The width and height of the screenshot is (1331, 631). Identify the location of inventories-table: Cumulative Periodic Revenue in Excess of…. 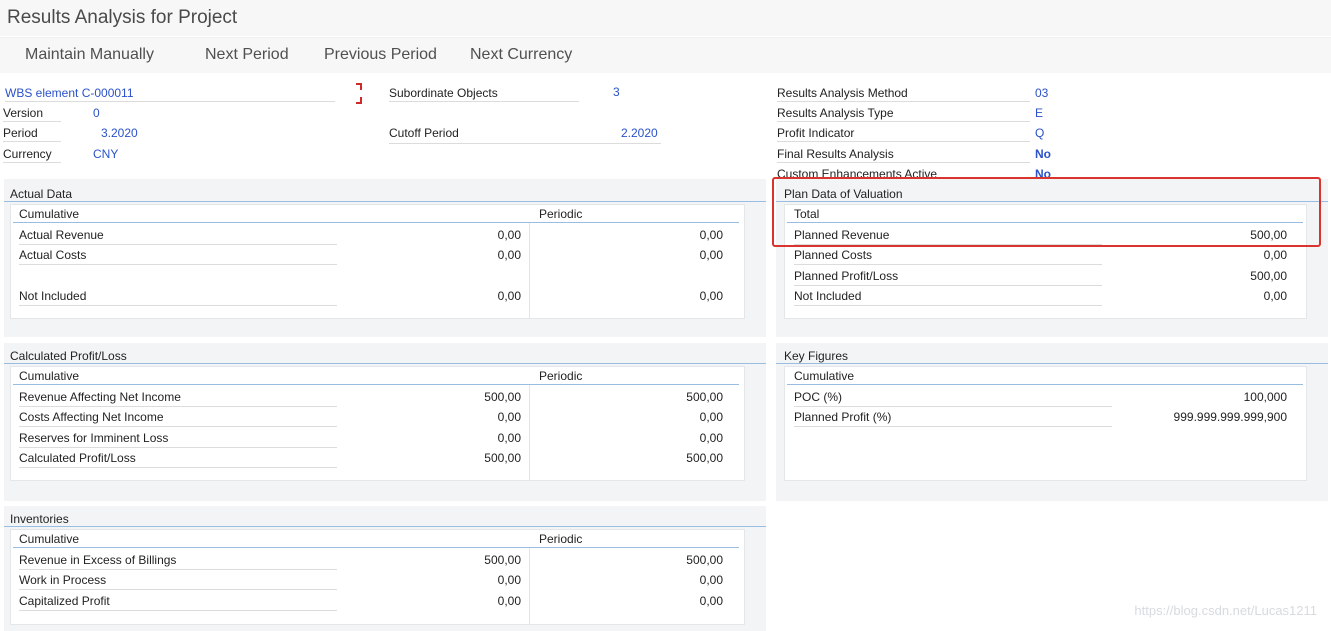
(377, 577).